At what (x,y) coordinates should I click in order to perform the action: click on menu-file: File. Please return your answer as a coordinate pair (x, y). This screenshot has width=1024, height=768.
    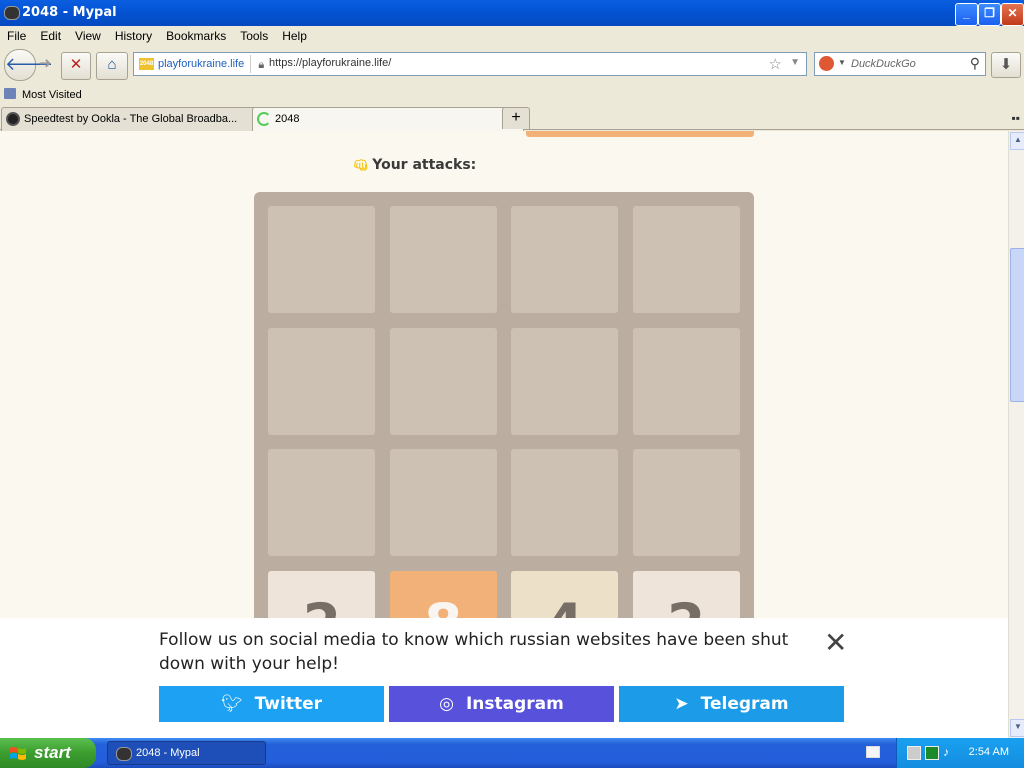
    Looking at the image, I should click on (16, 34).